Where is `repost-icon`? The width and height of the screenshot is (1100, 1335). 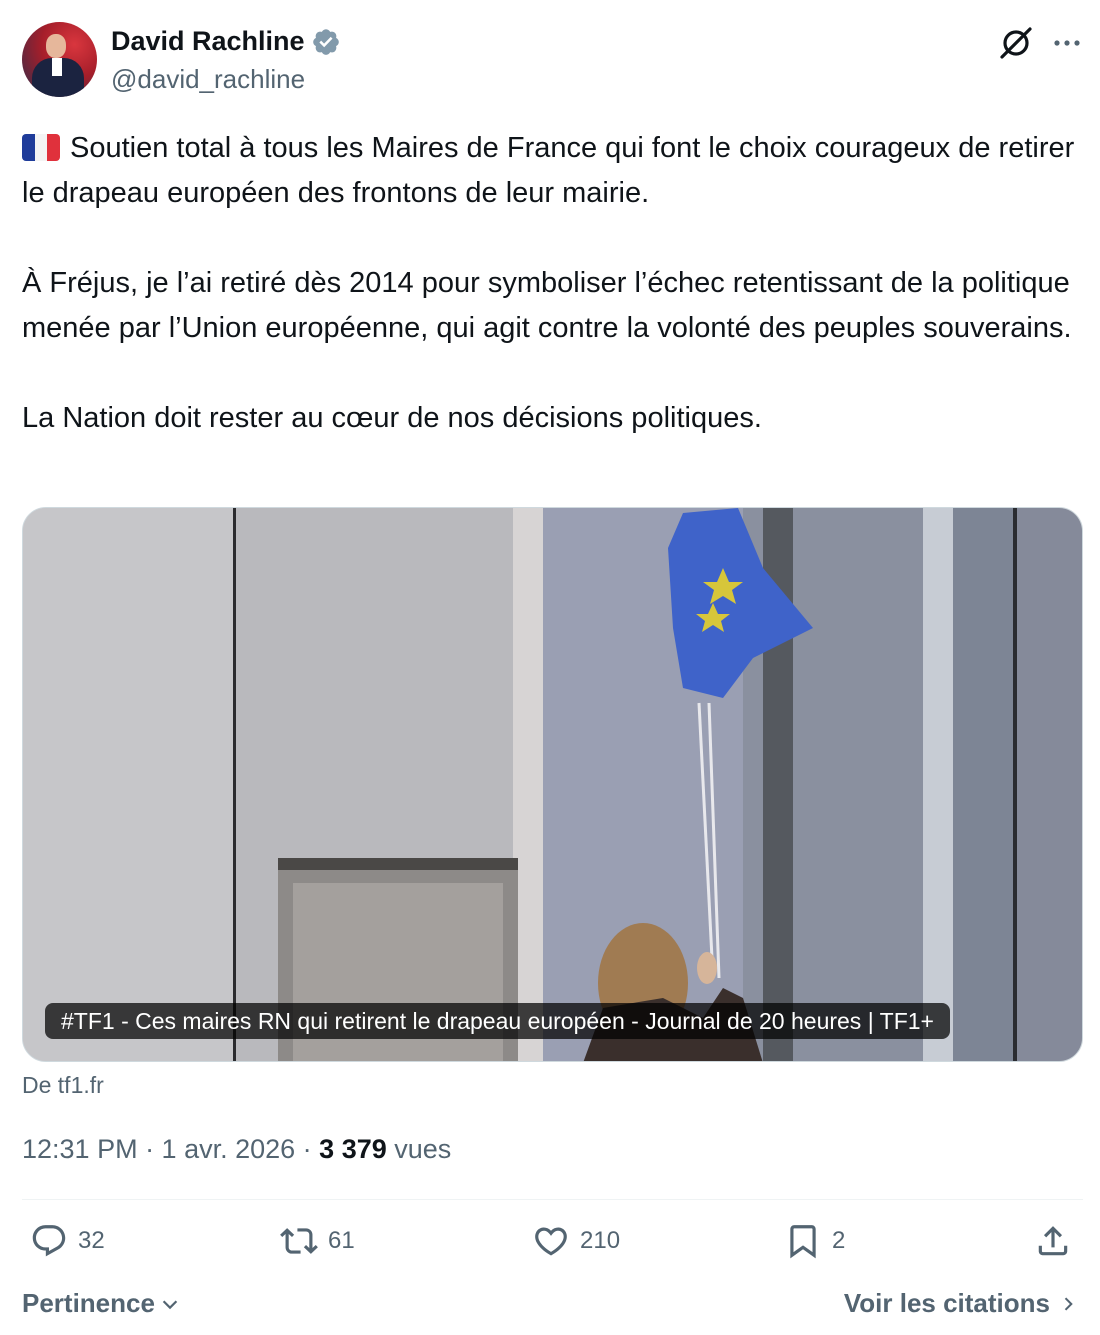 repost-icon is located at coordinates (299, 1241).